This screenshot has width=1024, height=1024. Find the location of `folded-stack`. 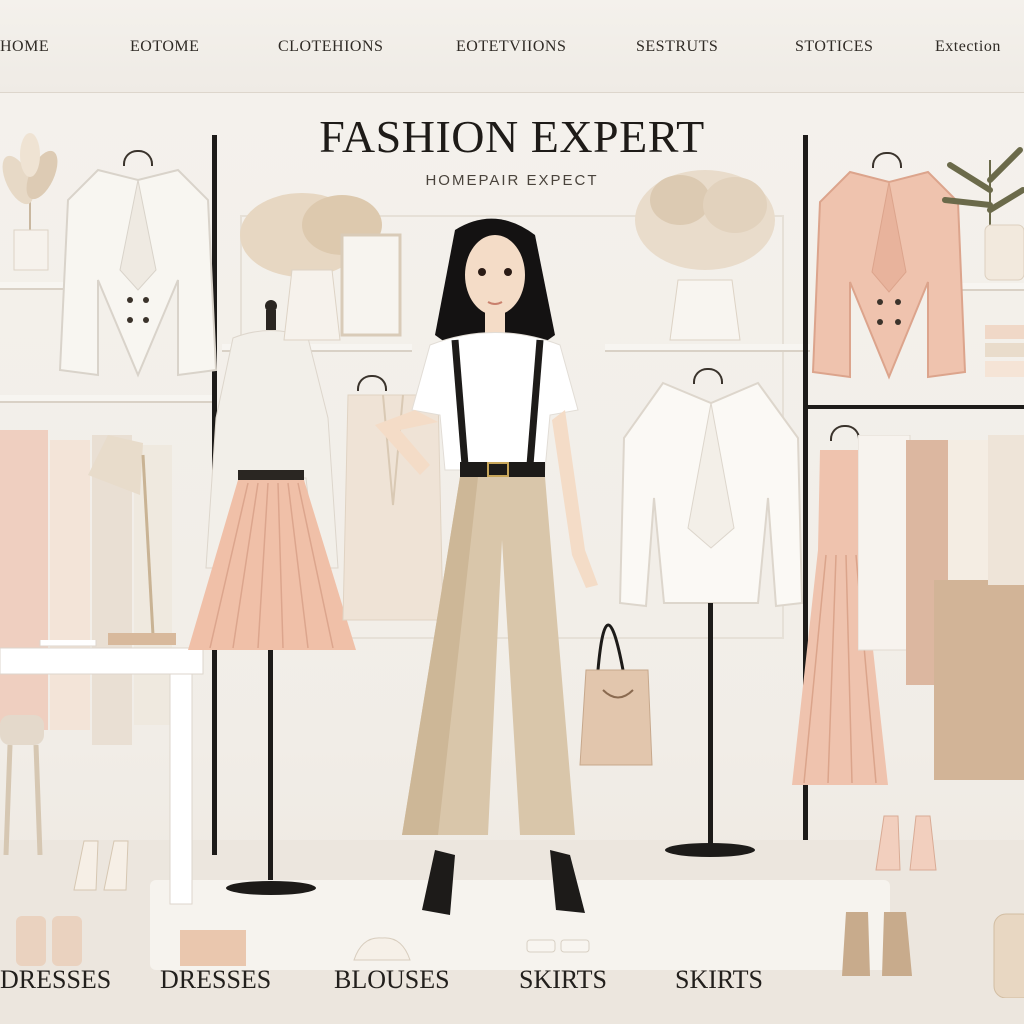

folded-stack is located at coordinates (1004, 351).